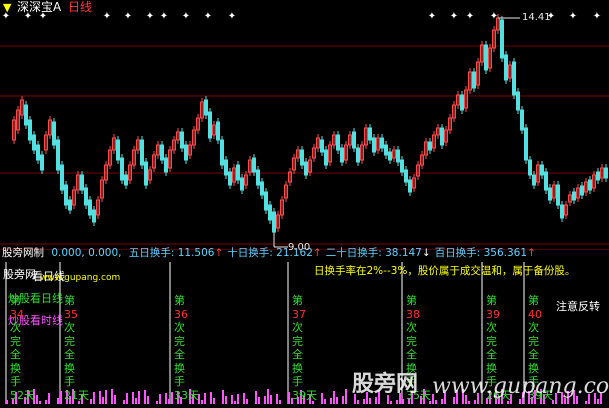 This screenshot has width=609, height=408. Describe the element at coordinates (445, 271) in the screenshot. I see `hint-text: 日换手率在2%--3%，股价属于成交温和，属于备份股。` at that location.